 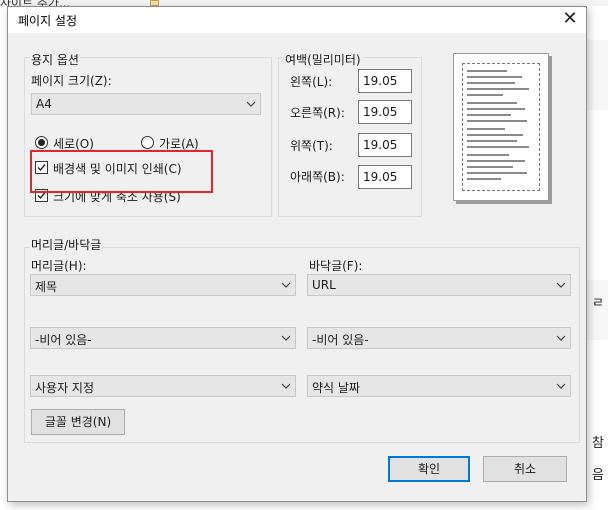 I want to click on right-margin-label: 오른쪽(R):, so click(x=317, y=113).